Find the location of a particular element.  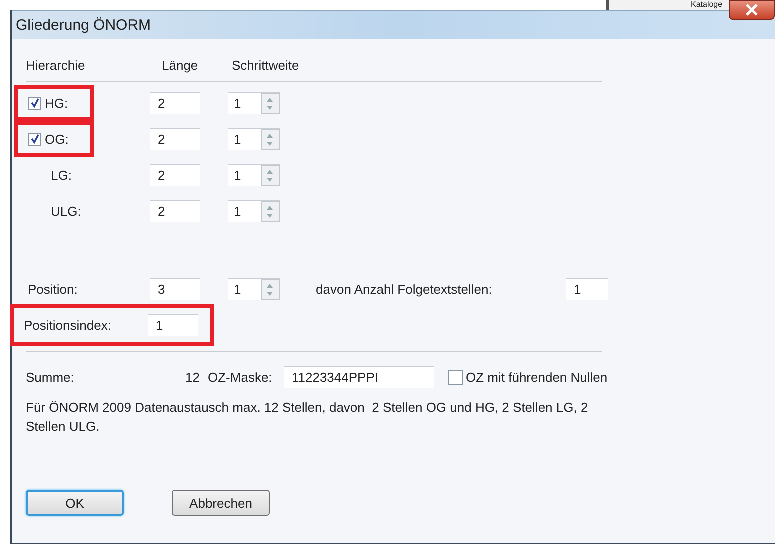

window-title: Gliederung ÖNORM is located at coordinates (83, 25).